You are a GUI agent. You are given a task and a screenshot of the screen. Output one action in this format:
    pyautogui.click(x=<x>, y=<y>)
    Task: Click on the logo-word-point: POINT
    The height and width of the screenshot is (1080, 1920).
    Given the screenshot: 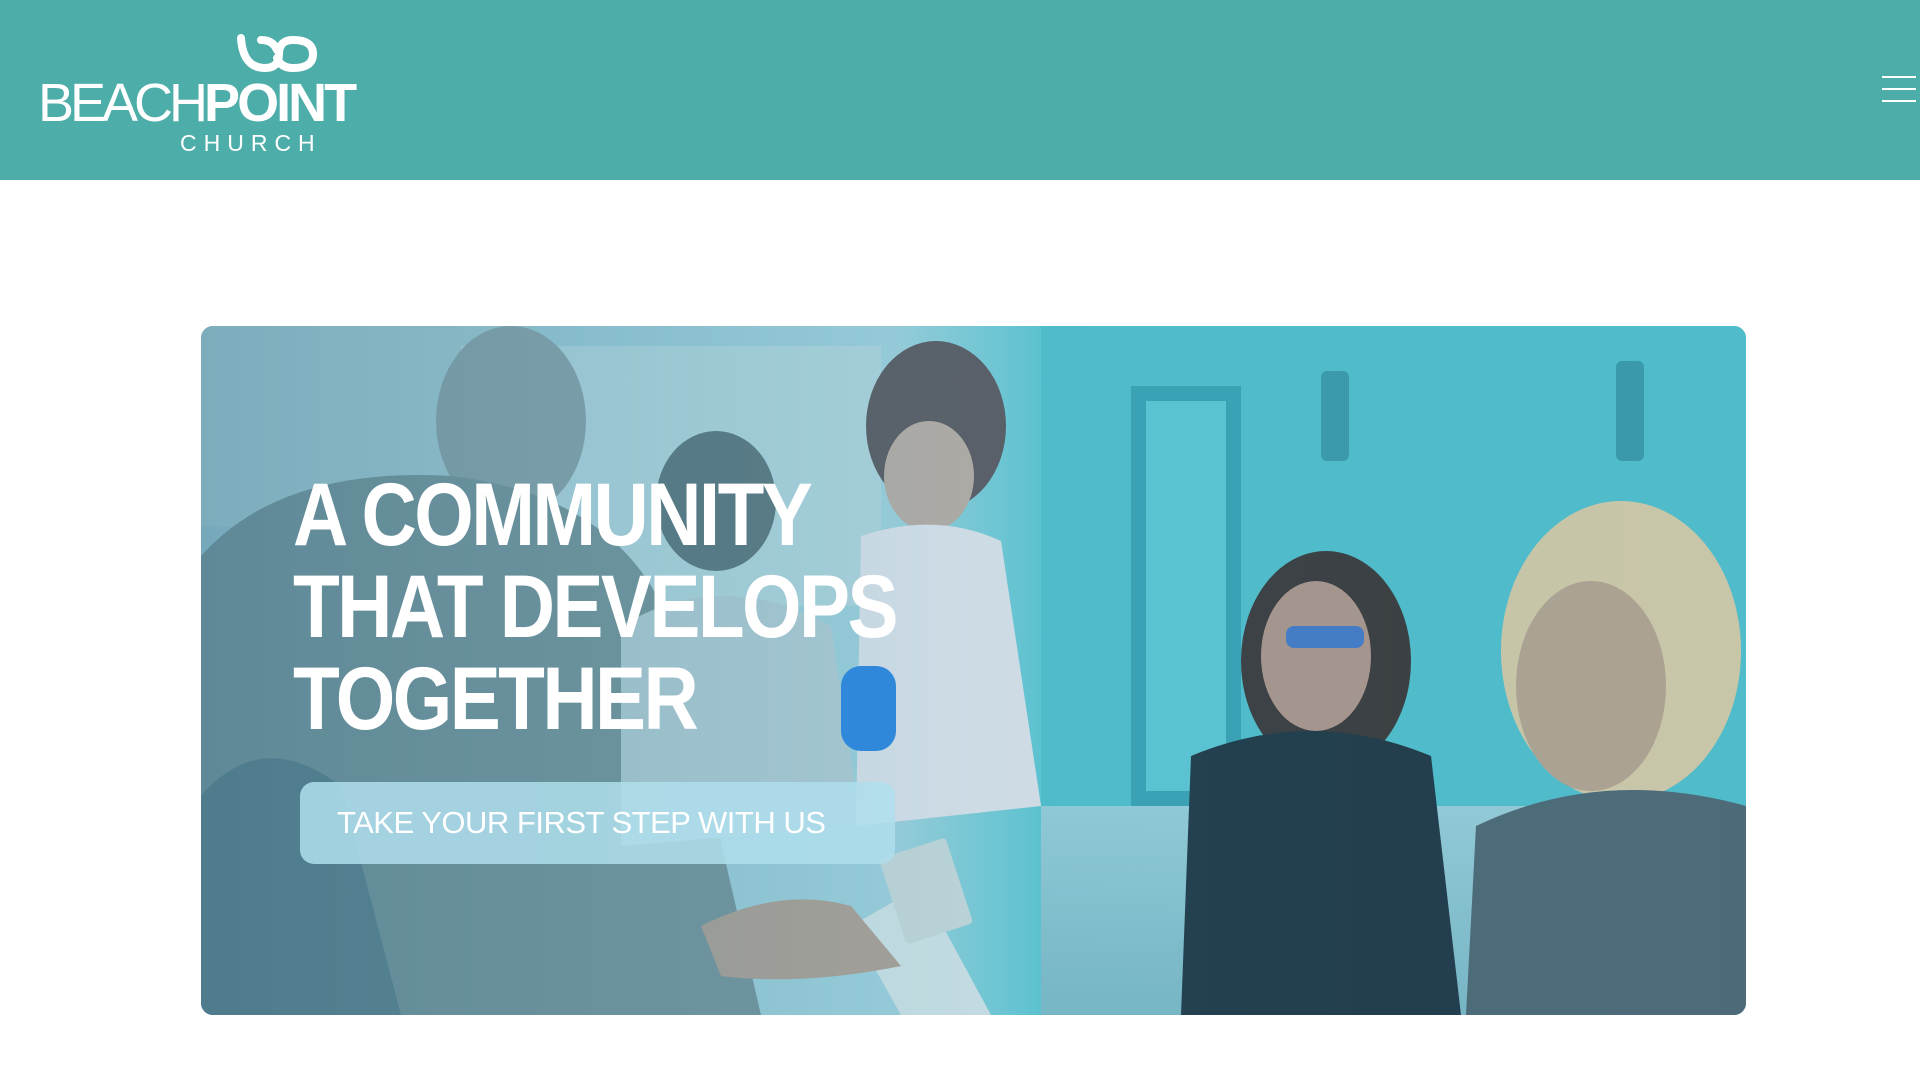 What is the action you would take?
    pyautogui.click(x=280, y=103)
    